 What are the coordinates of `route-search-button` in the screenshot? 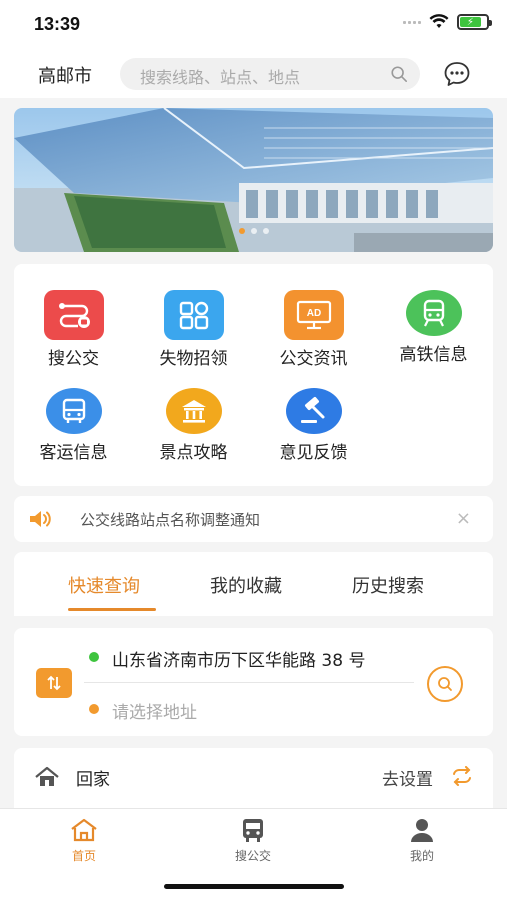 It's located at (445, 684).